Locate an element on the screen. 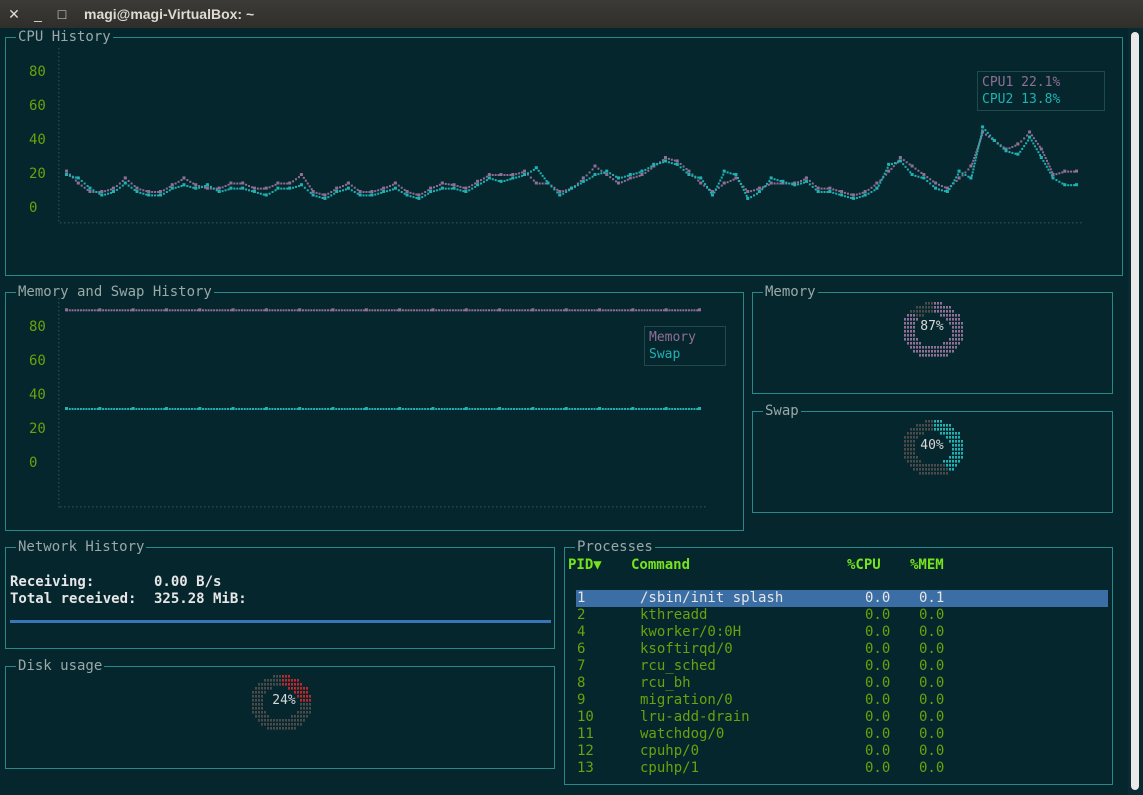 The height and width of the screenshot is (795, 1143). header-command: Command is located at coordinates (660, 565).